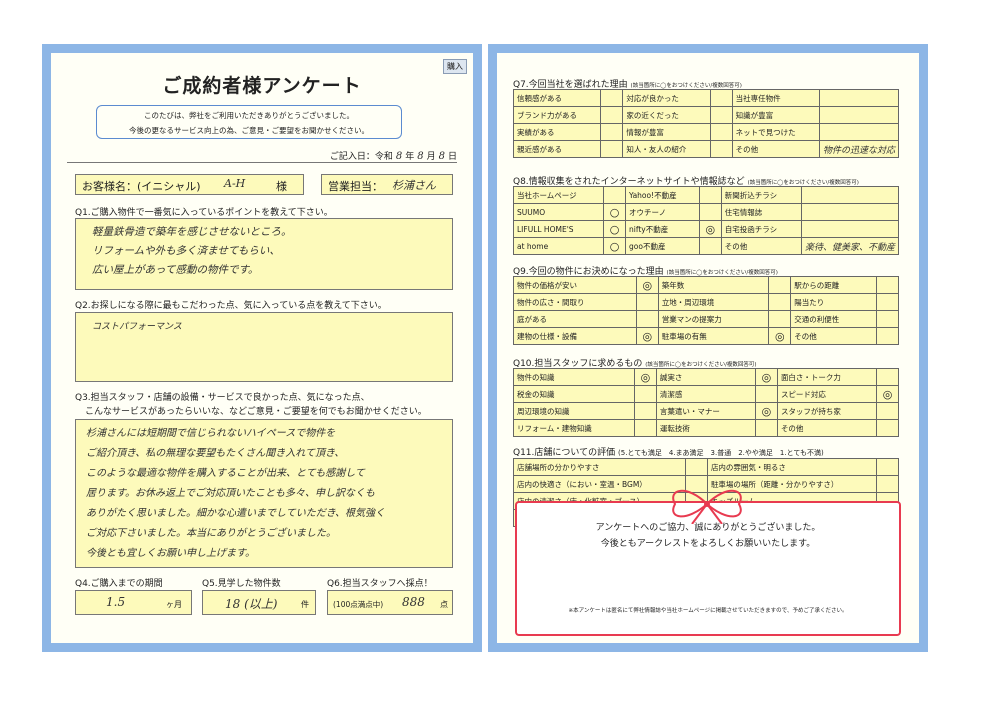 This screenshot has width=1000, height=707. Describe the element at coordinates (259, 602) in the screenshot. I see `q5-answer: 18 (以上) 件` at that location.